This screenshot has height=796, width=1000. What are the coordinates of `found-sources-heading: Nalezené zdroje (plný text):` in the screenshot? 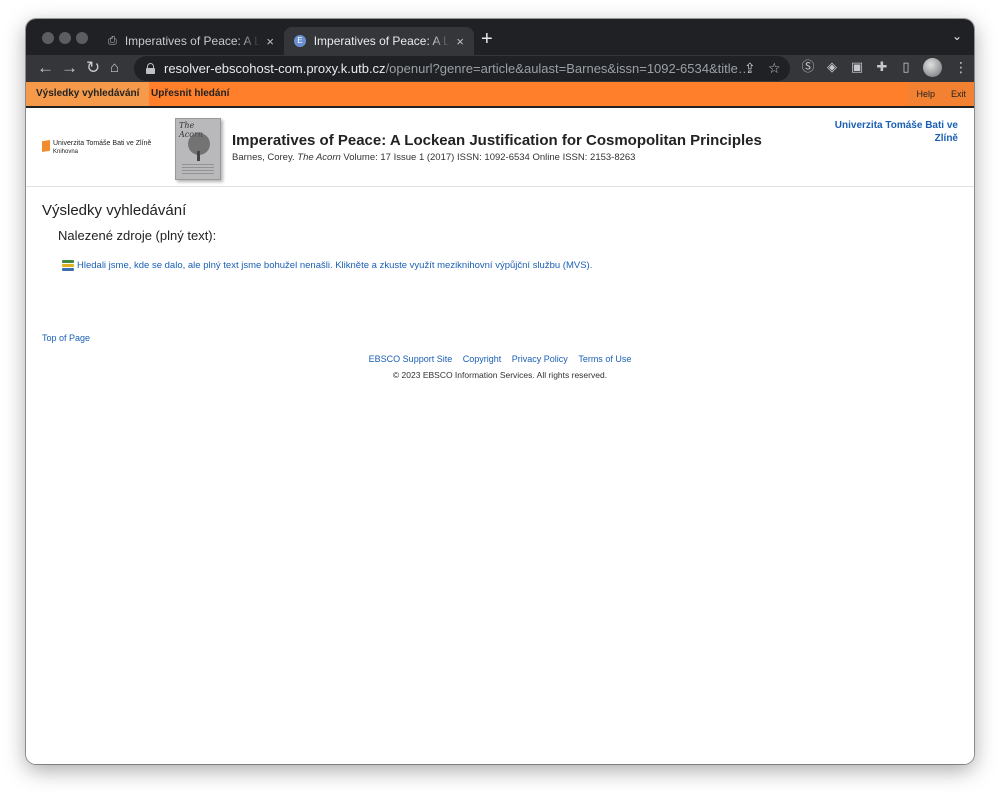 It's located at (137, 235).